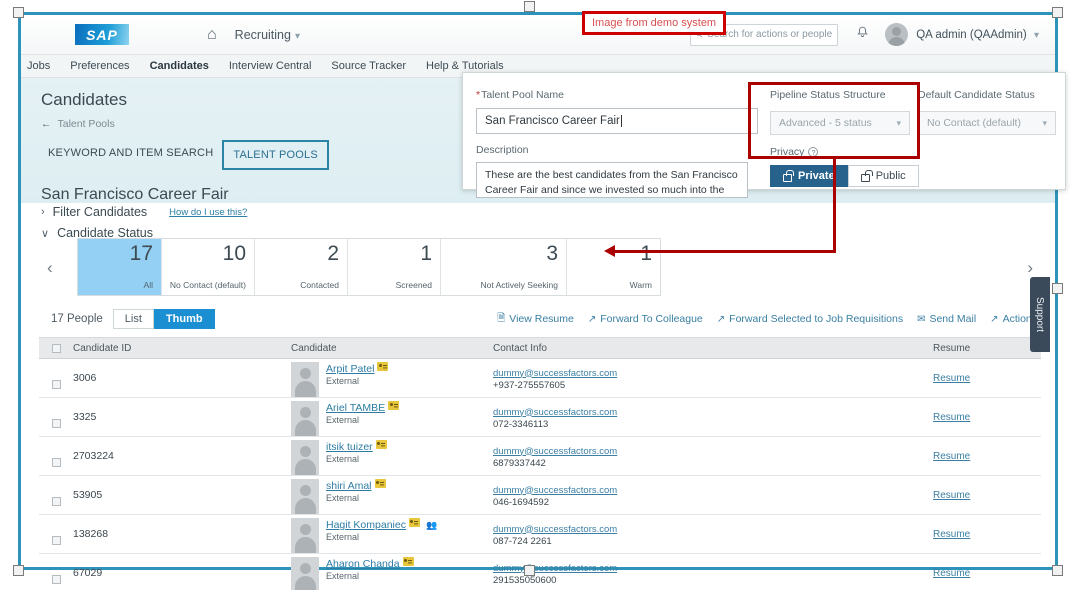 The image size is (1077, 590). What do you see at coordinates (813, 152) in the screenshot?
I see `question-icon: ?` at bounding box center [813, 152].